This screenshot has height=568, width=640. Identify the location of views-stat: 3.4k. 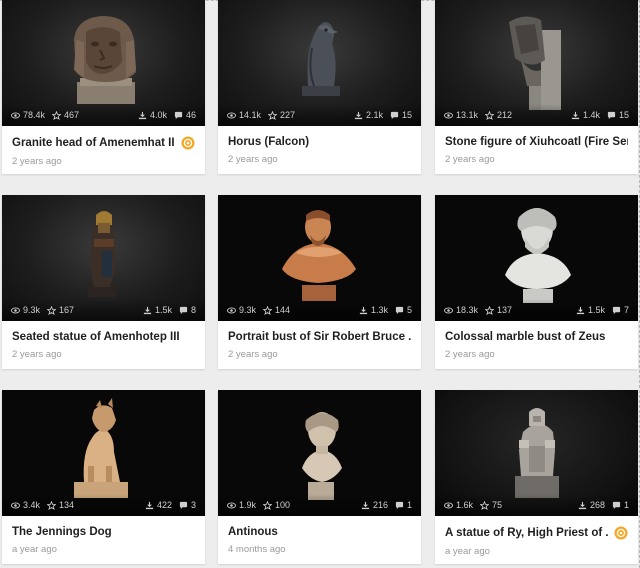
(25, 505).